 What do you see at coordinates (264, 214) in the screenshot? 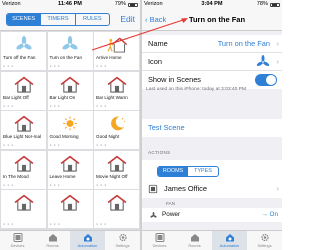
I see `arrow-right-icon: →` at bounding box center [264, 214].